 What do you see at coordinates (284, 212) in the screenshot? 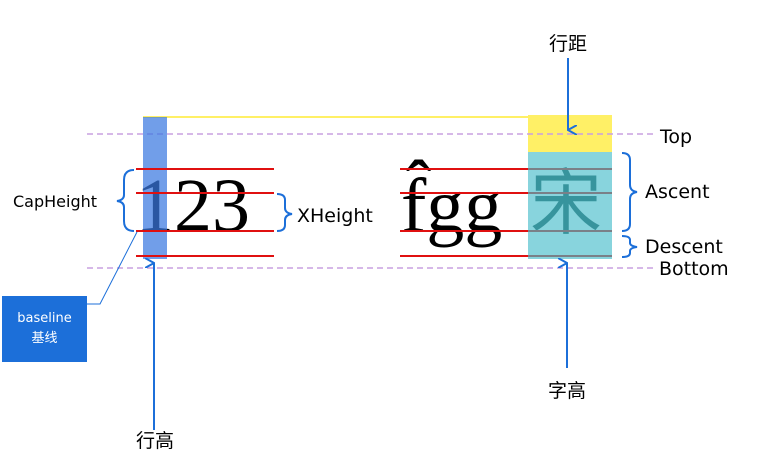
I see `x-height-brace` at bounding box center [284, 212].